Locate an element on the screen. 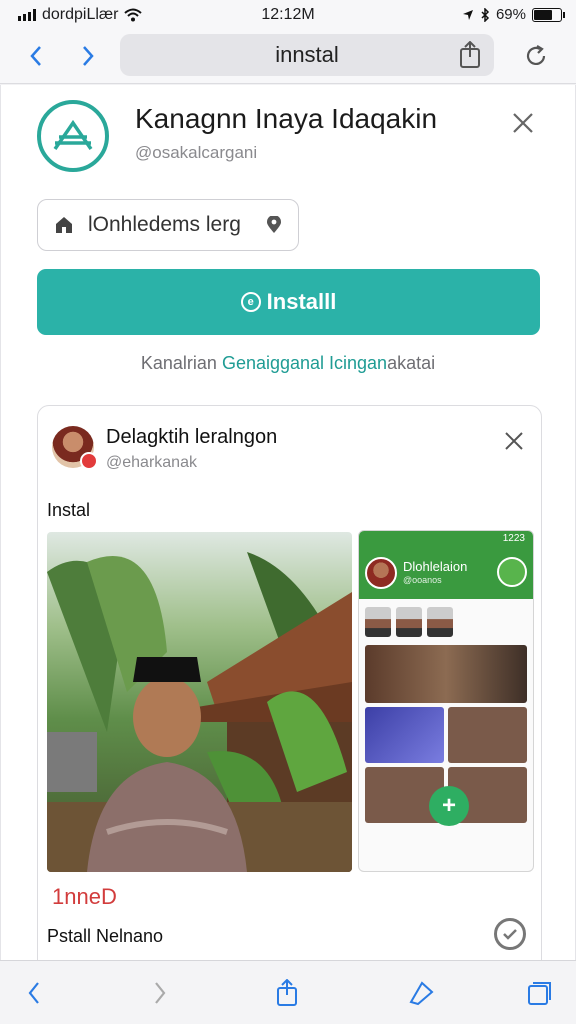  red-label: 1nneD is located at coordinates (84, 896).